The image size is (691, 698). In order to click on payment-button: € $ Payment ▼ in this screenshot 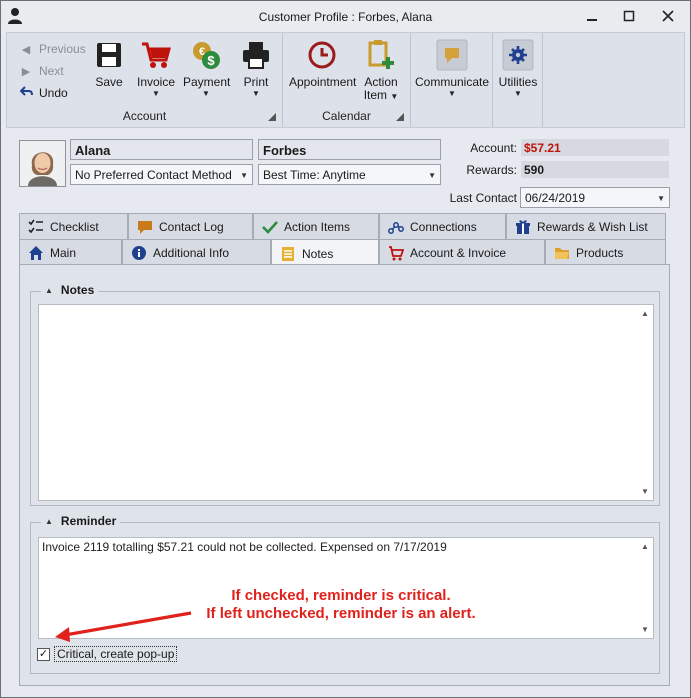, I will do `click(207, 69)`.